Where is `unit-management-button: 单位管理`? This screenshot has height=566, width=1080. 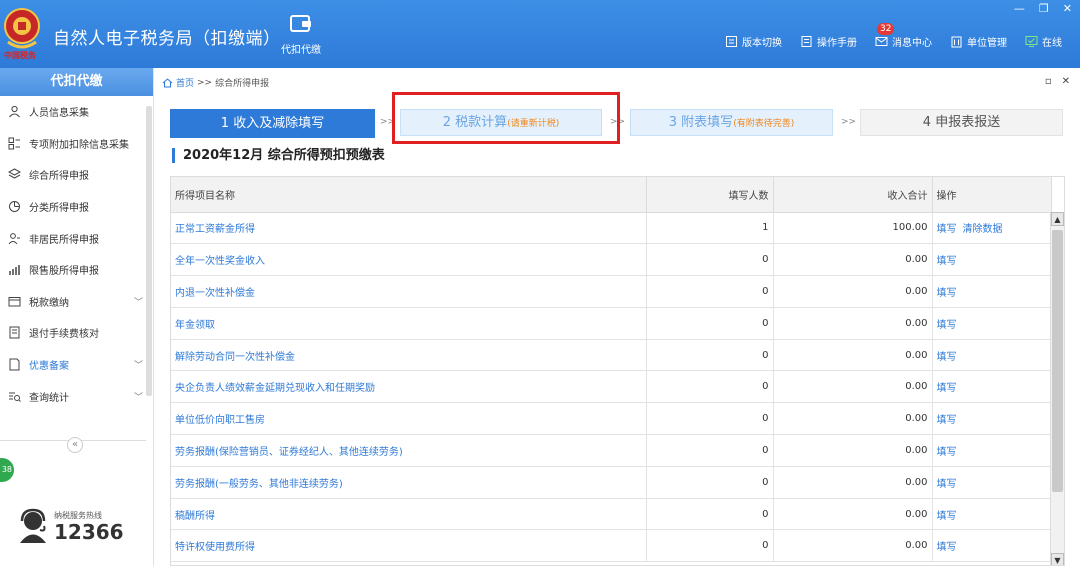 unit-management-button: 单位管理 is located at coordinates (978, 41).